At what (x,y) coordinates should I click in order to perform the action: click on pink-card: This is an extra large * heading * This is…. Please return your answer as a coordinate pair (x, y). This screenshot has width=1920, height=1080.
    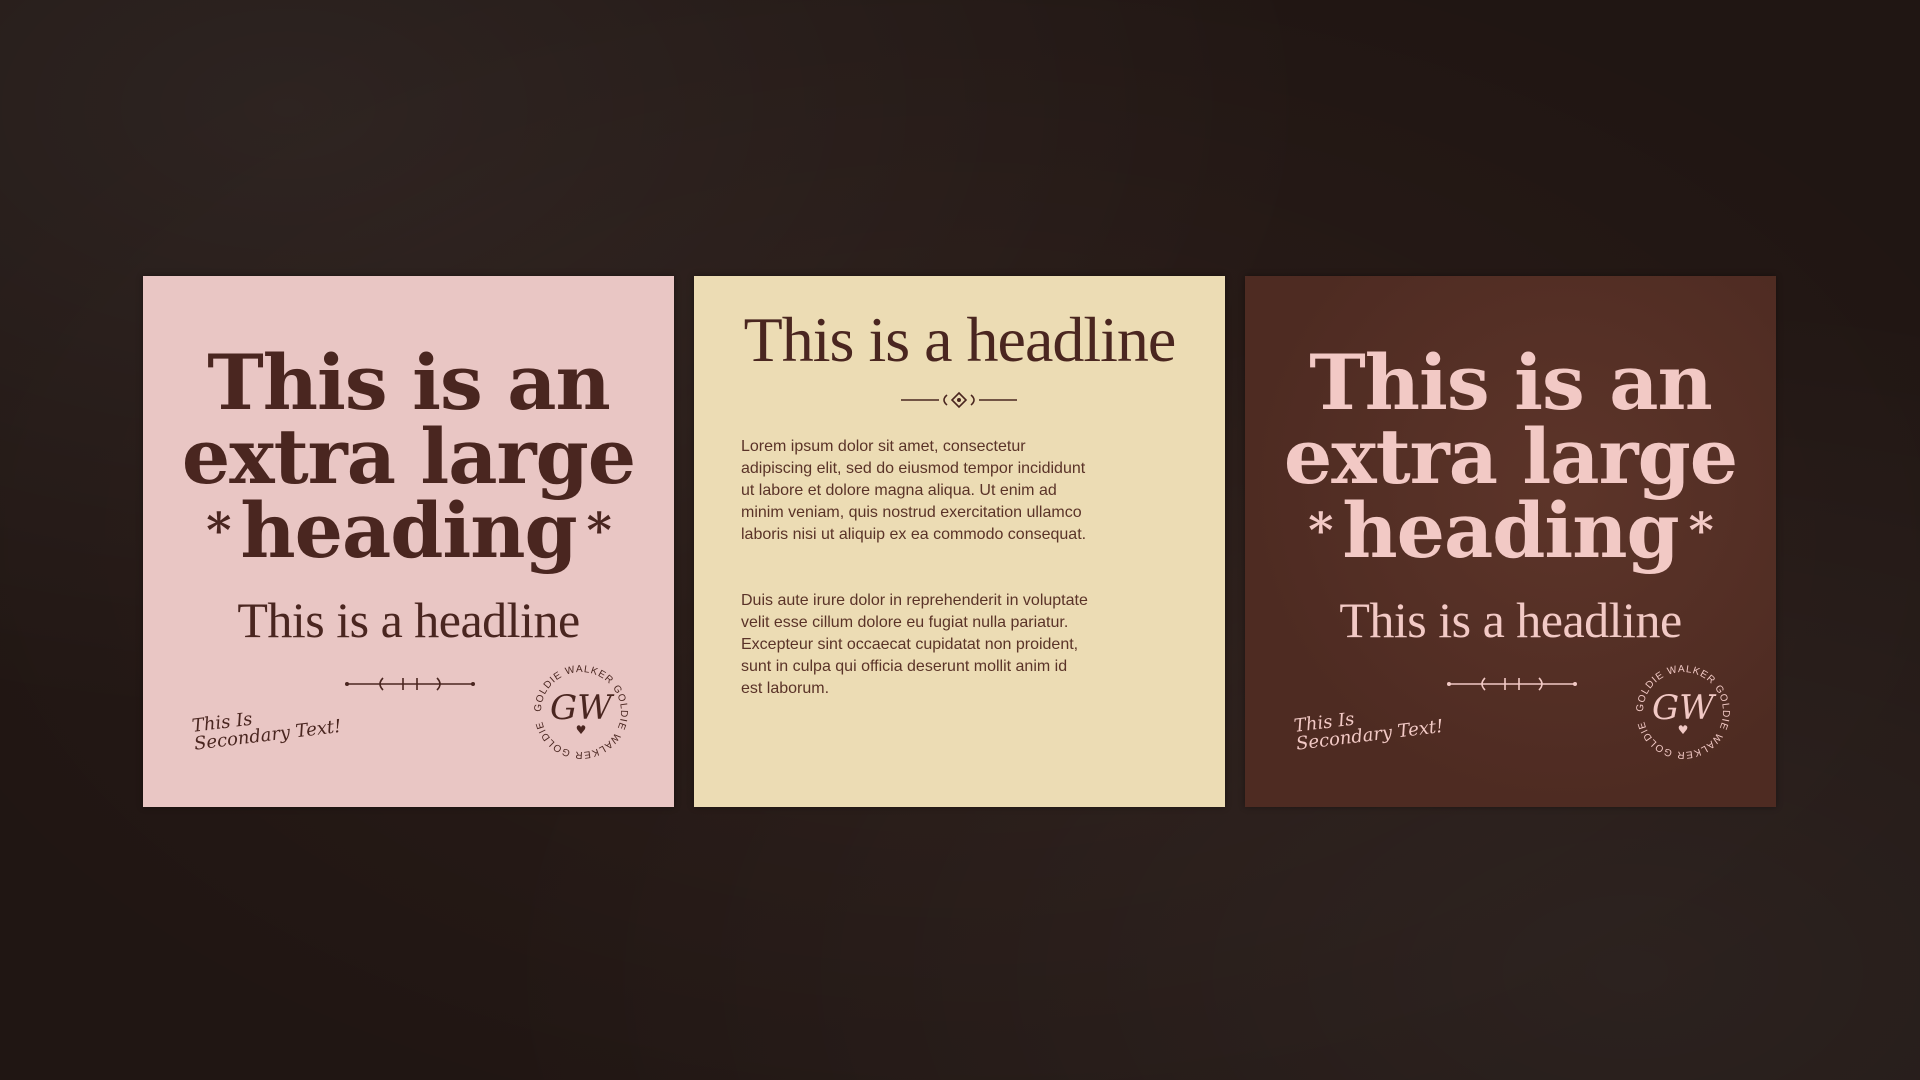
    Looking at the image, I should click on (408, 541).